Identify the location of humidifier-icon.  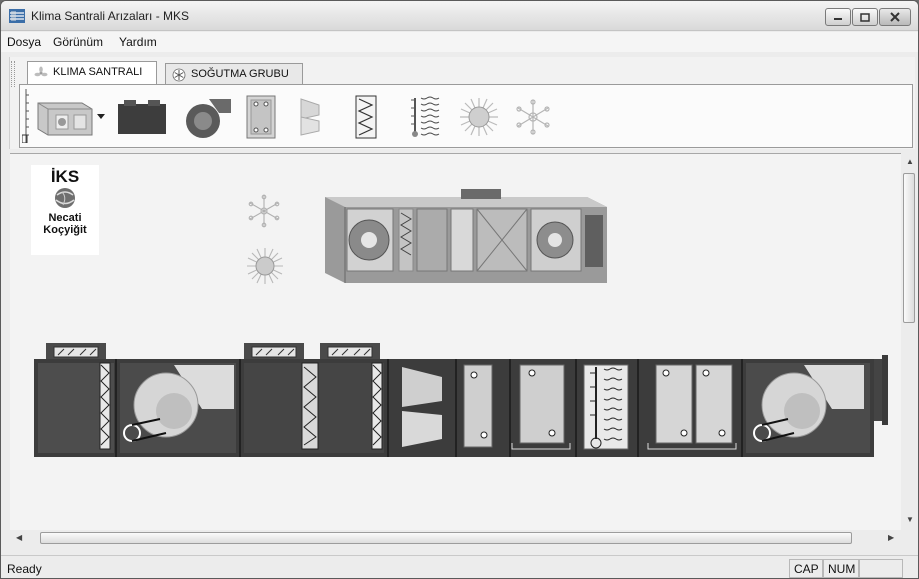
(425, 116).